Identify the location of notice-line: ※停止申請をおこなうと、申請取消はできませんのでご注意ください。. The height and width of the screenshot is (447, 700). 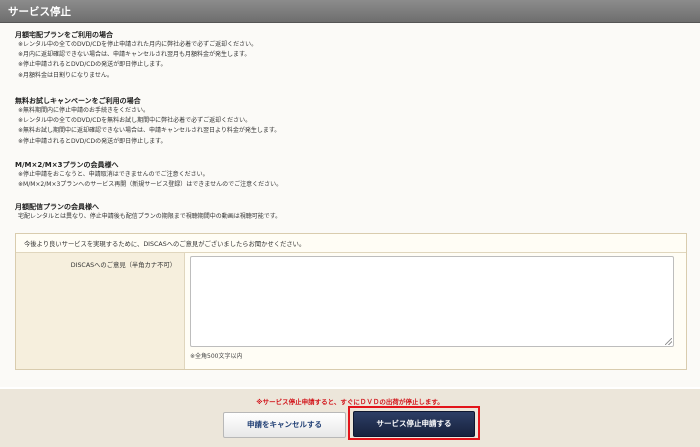
(113, 174).